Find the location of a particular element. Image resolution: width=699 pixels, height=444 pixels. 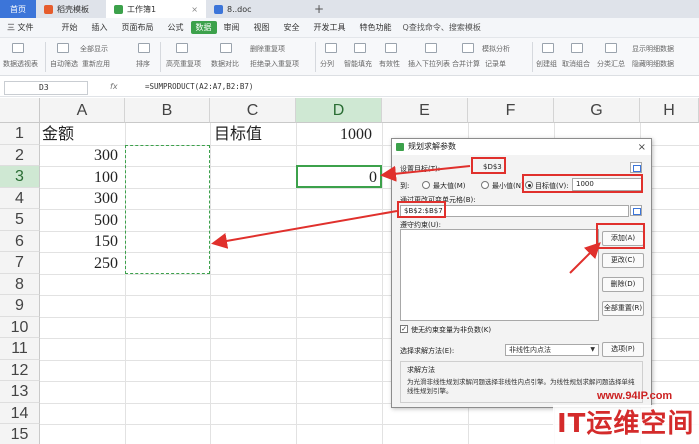

menu-review: 审阅 is located at coordinates (232, 27).